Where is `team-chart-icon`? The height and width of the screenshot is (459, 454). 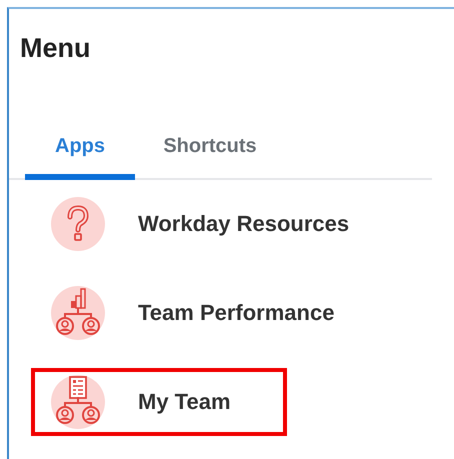 team-chart-icon is located at coordinates (78, 313).